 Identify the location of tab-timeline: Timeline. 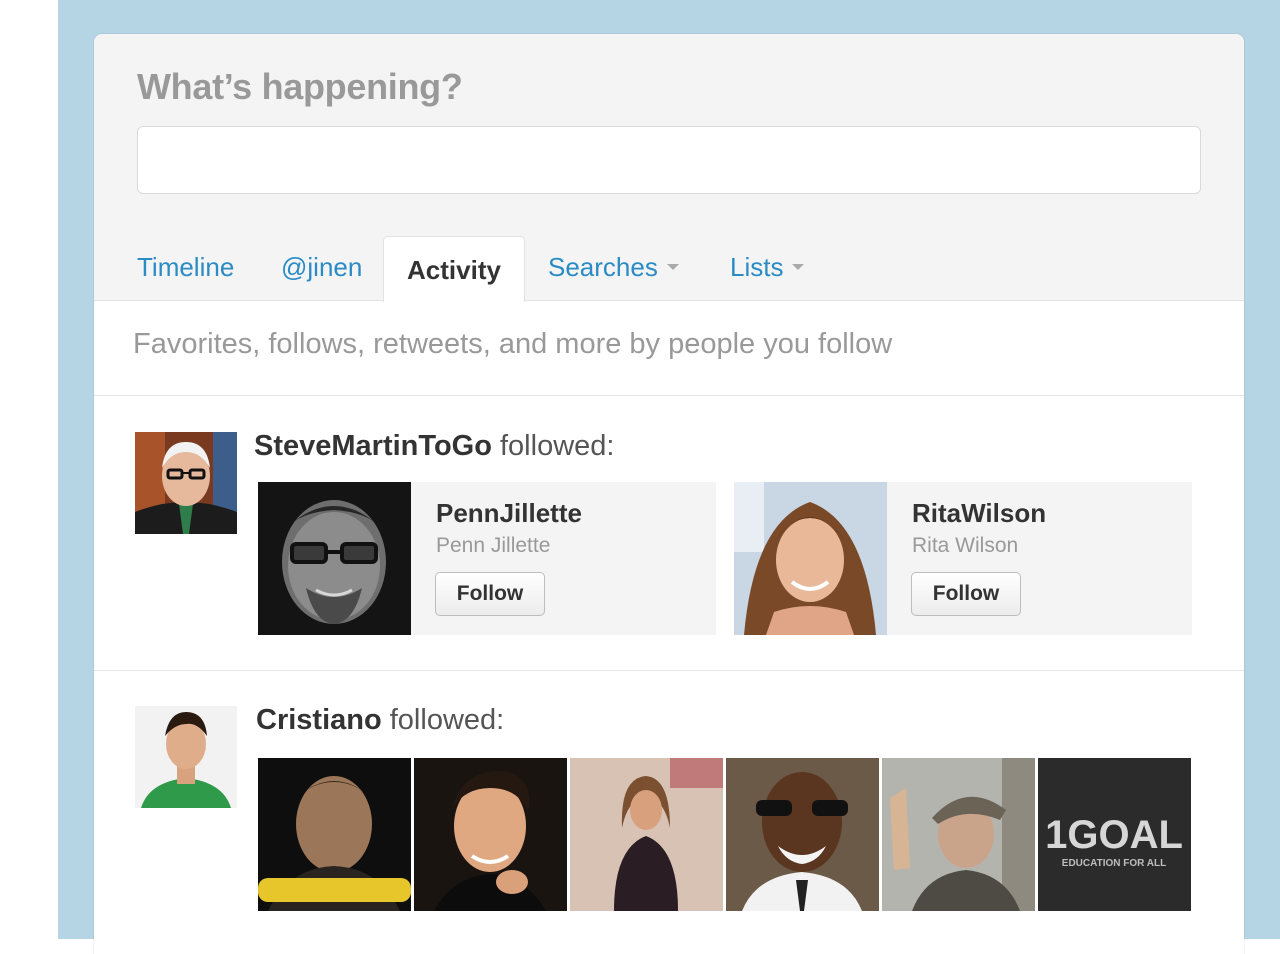
(185, 267).